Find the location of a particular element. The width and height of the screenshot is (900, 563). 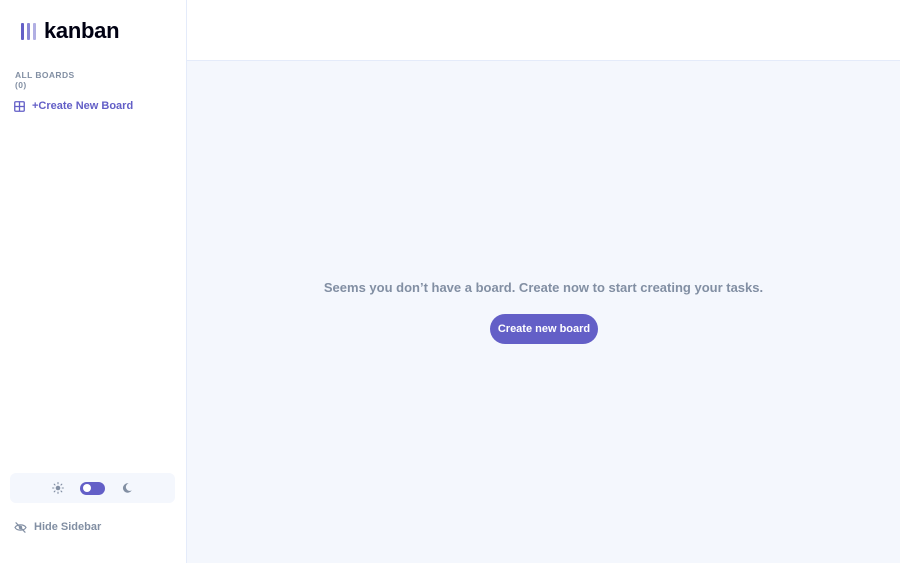

eye-slash-icon is located at coordinates (20, 527).